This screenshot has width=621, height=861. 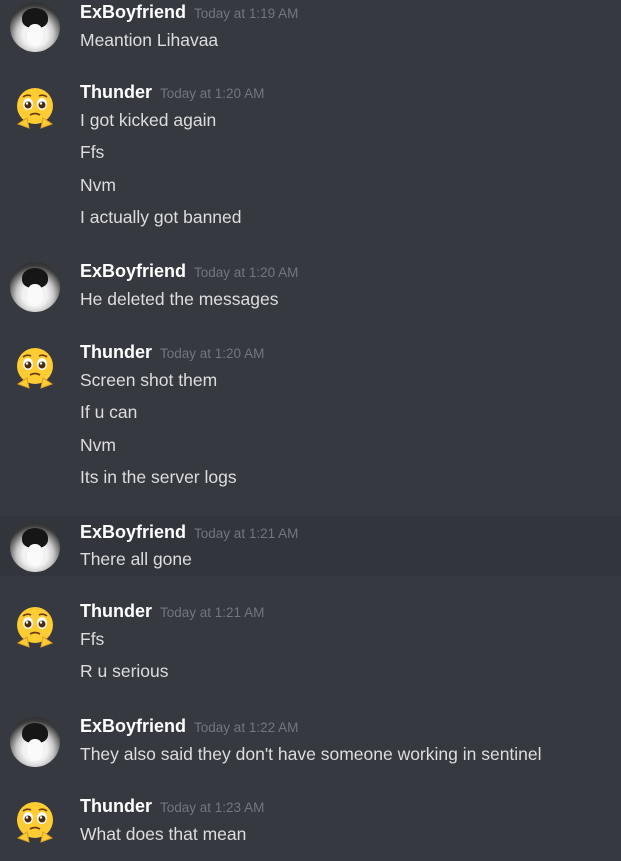 What do you see at coordinates (310, 646) in the screenshot?
I see `message-group: Thunder Today at 1:21 AM Ffs R u serious` at bounding box center [310, 646].